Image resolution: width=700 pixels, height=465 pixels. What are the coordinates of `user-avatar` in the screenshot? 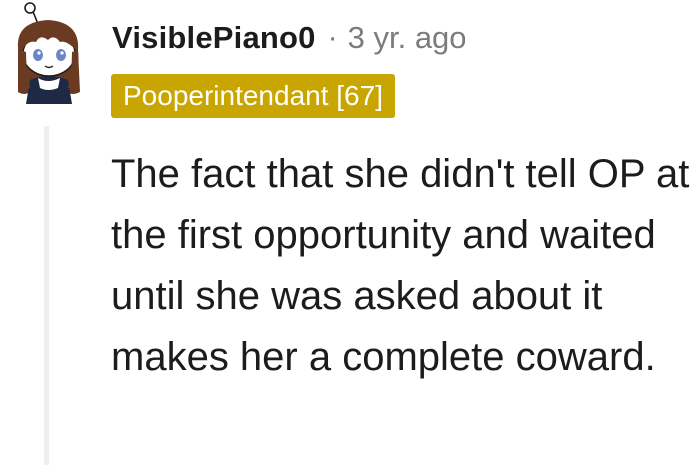 It's located at (51, 52).